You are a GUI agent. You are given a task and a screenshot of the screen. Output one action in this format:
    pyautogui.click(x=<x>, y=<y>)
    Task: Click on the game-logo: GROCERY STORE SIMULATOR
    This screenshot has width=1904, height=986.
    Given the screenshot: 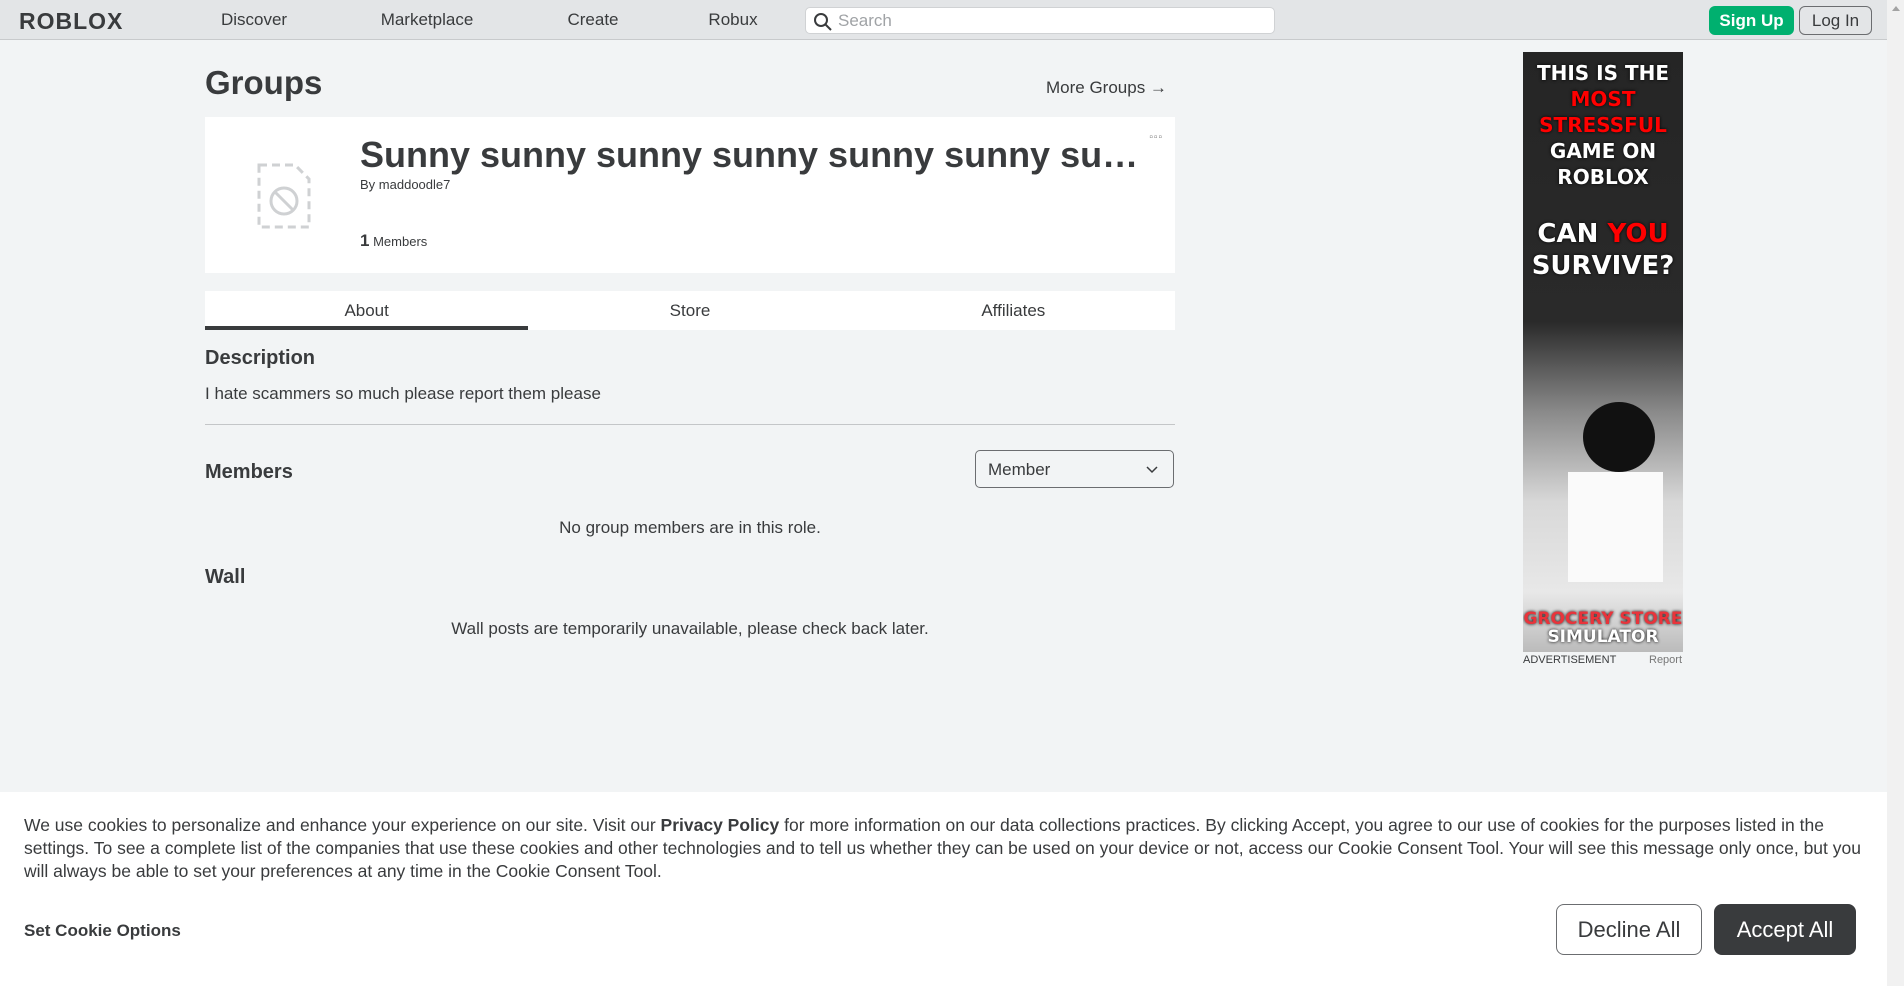 What is the action you would take?
    pyautogui.click(x=1603, y=628)
    